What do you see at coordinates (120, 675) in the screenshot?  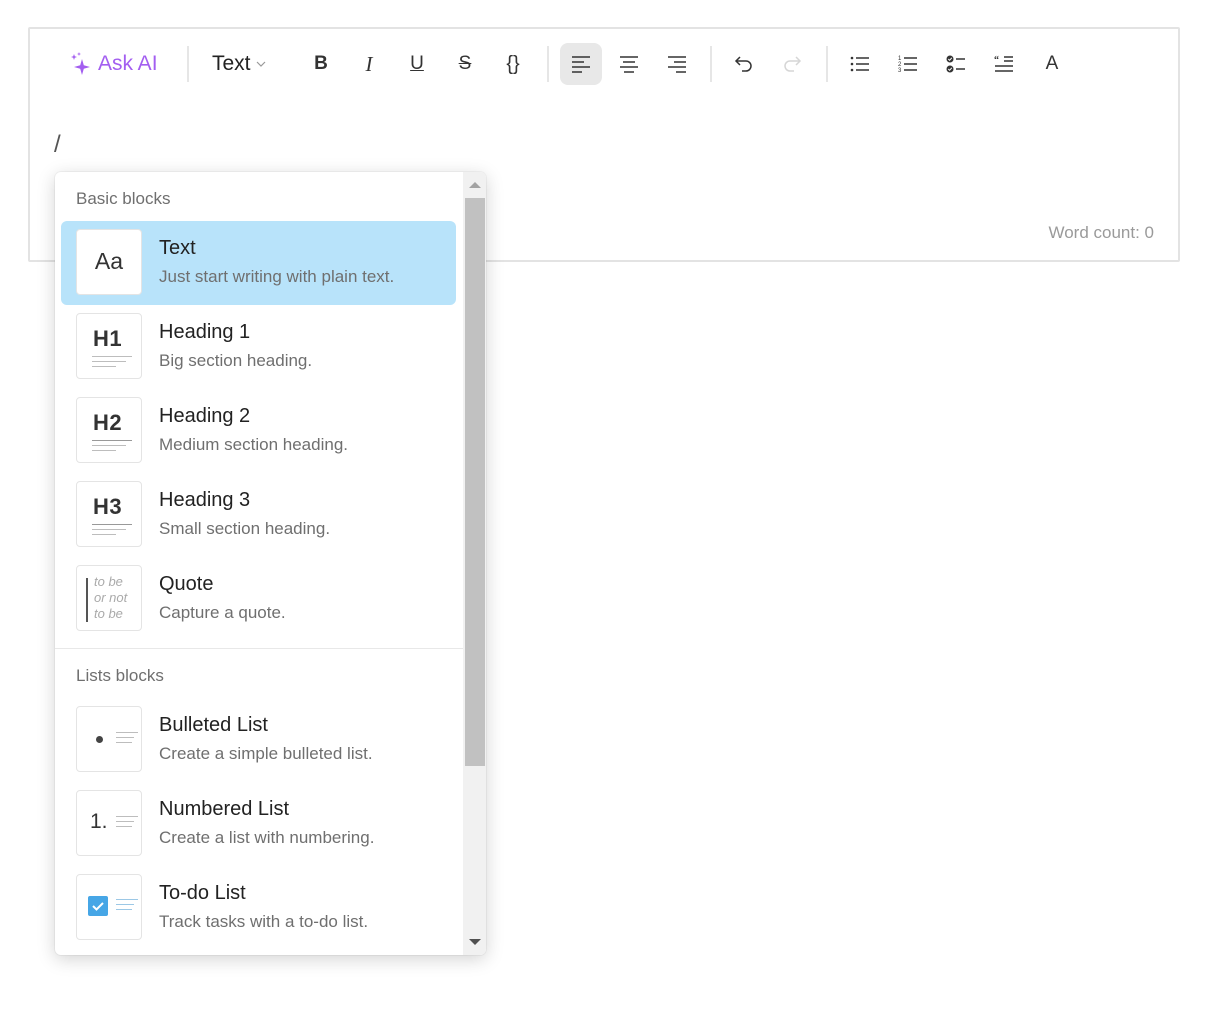 I see `section-label-lists-blocks: Lists blocks` at bounding box center [120, 675].